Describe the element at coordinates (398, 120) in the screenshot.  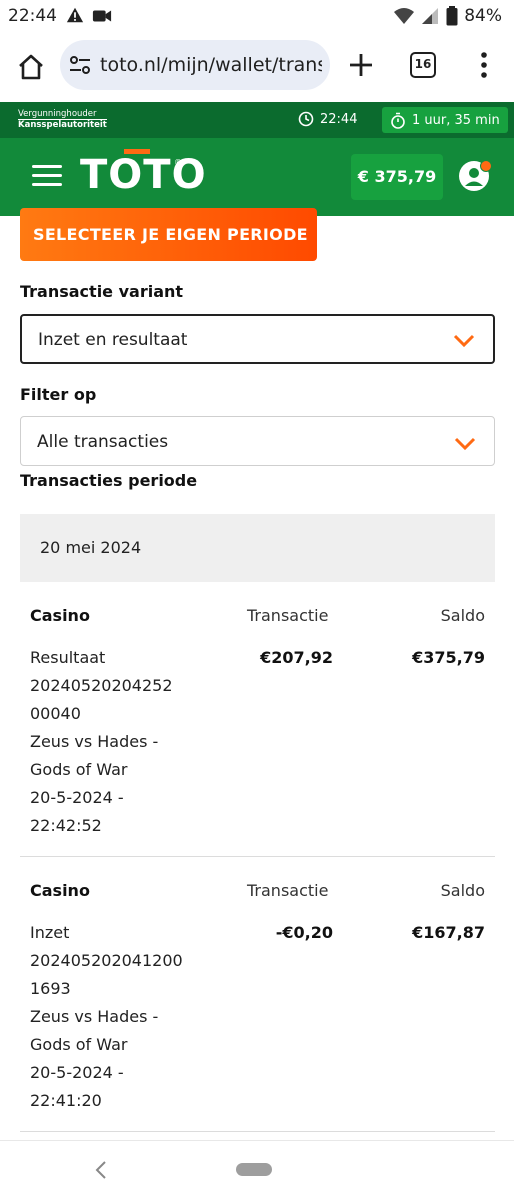
I see `stopwatch-icon` at that location.